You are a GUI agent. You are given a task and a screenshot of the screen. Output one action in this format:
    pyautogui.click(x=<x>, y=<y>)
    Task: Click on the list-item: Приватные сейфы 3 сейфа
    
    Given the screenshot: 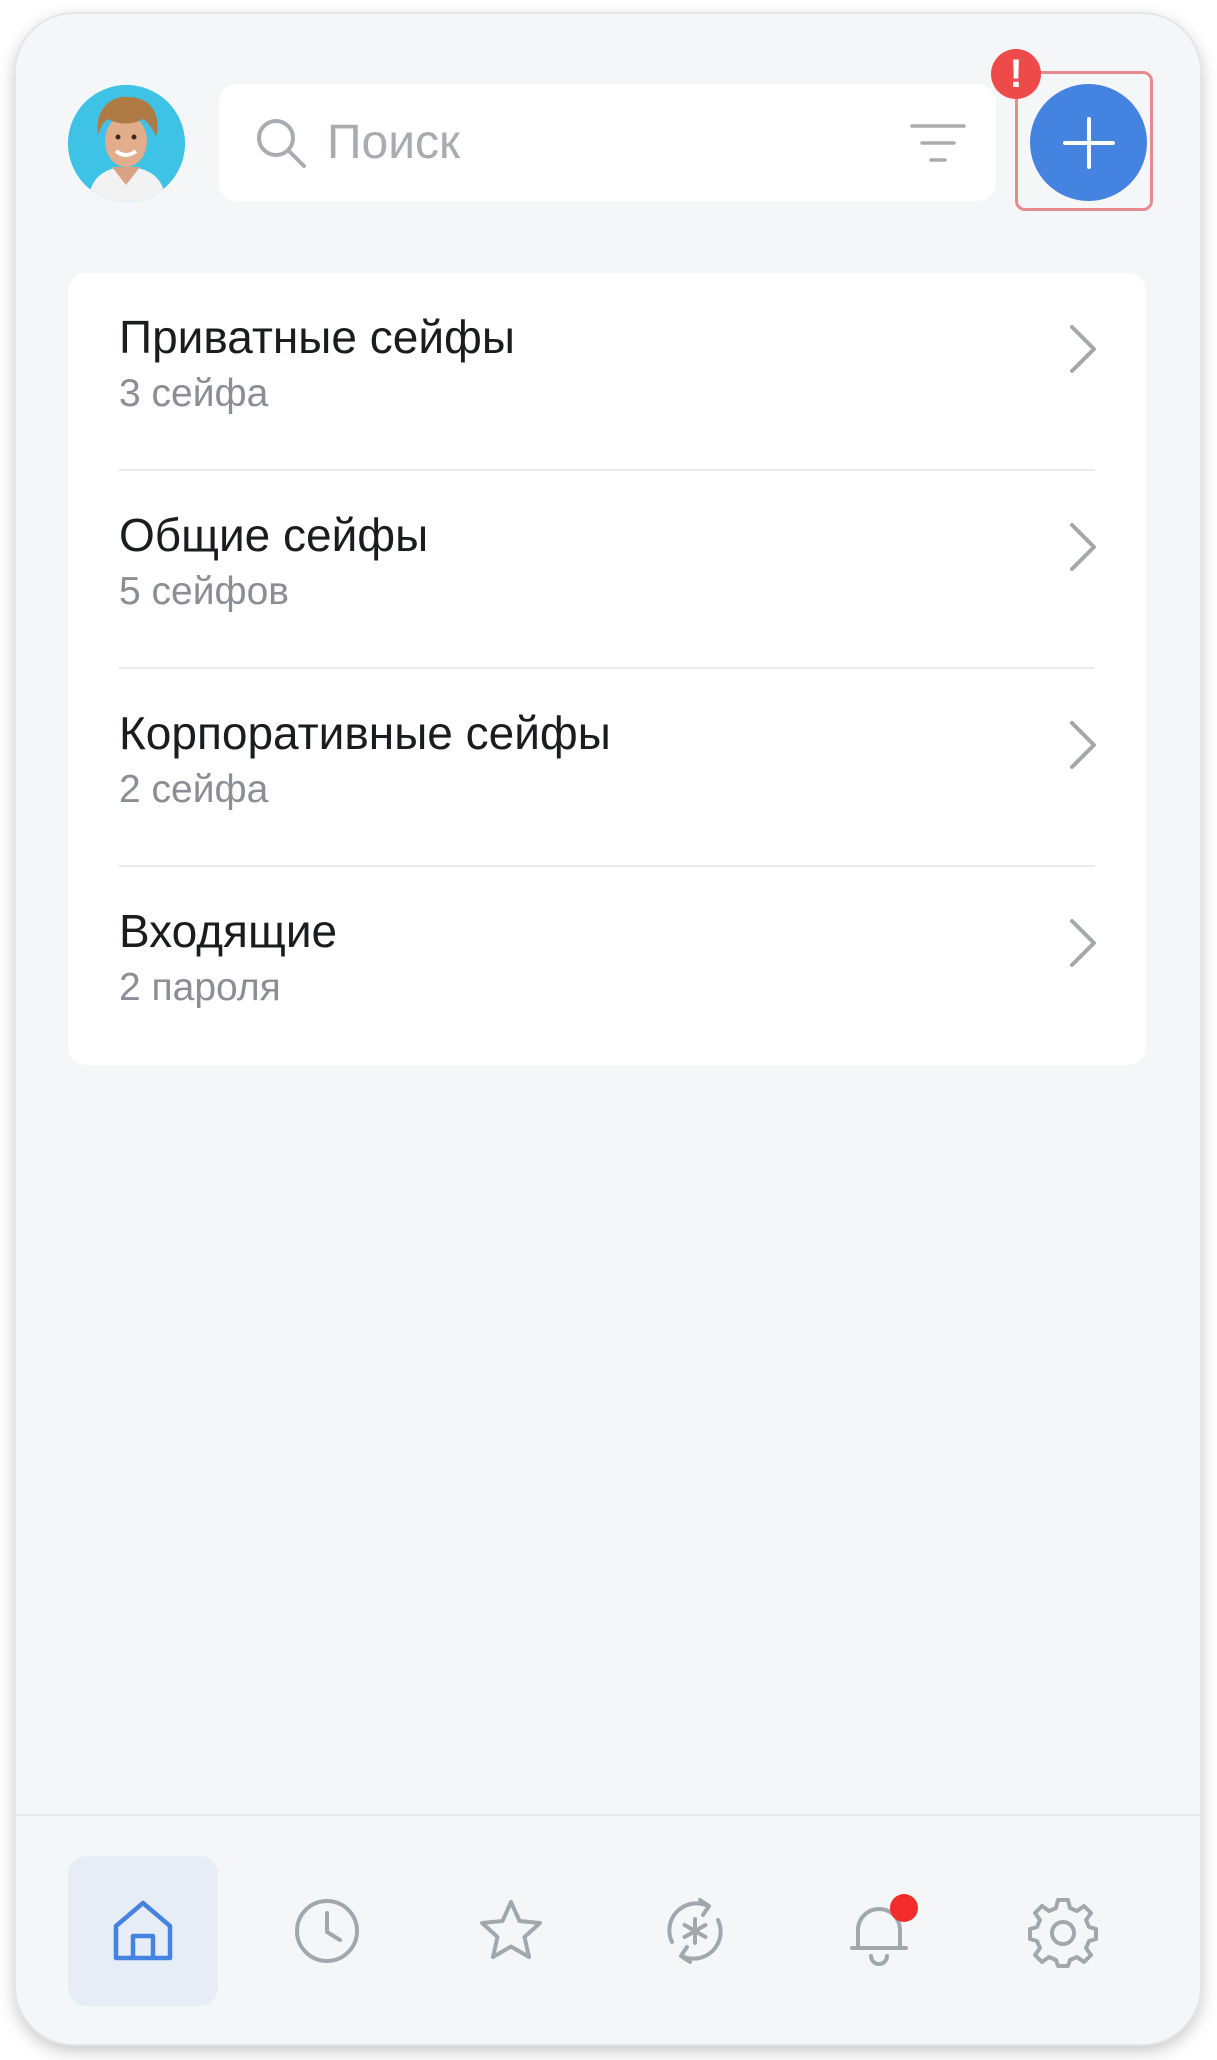 What is the action you would take?
    pyautogui.click(x=607, y=372)
    